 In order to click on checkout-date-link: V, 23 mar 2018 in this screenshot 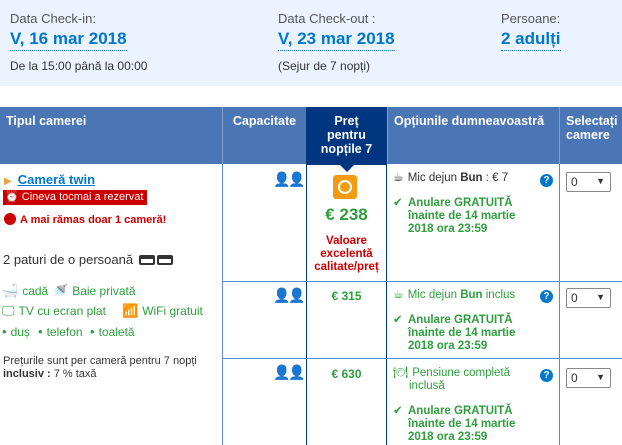, I will do `click(336, 39)`.